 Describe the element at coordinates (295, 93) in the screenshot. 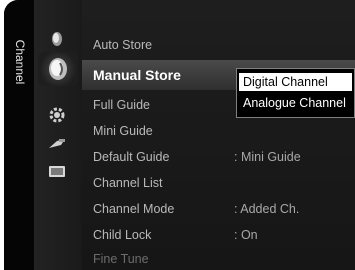

I see `manual-store-submenu: Digital Channel Analogue Channel` at that location.